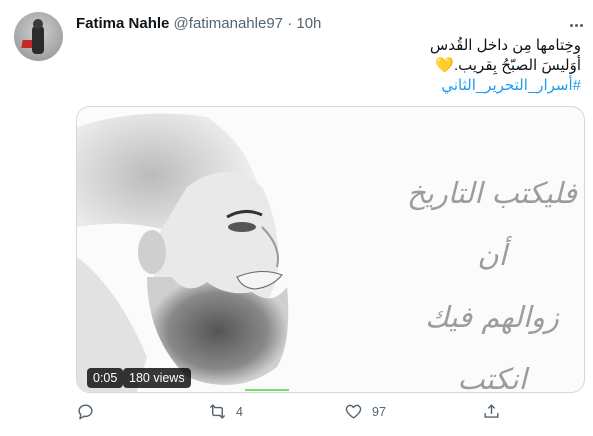 The height and width of the screenshot is (436, 593). I want to click on video-duration-badge: 0:05, so click(105, 378).